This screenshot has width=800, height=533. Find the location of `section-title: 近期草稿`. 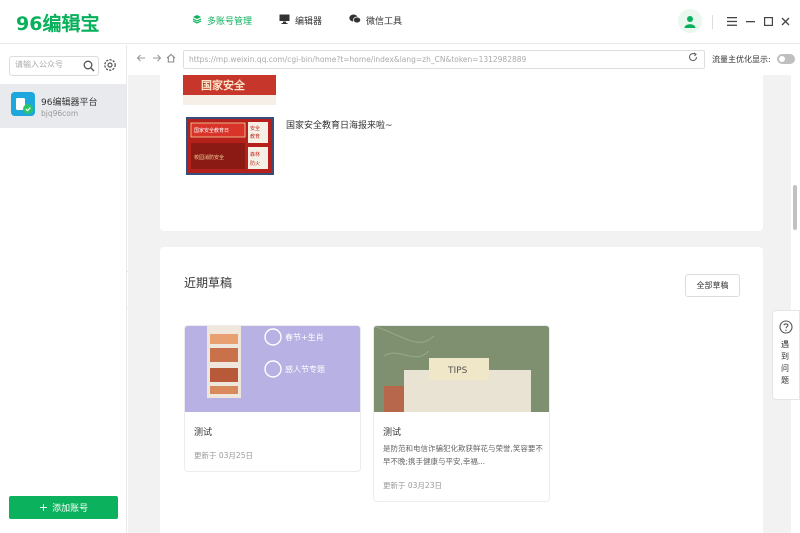

section-title: 近期草稿 is located at coordinates (208, 283).